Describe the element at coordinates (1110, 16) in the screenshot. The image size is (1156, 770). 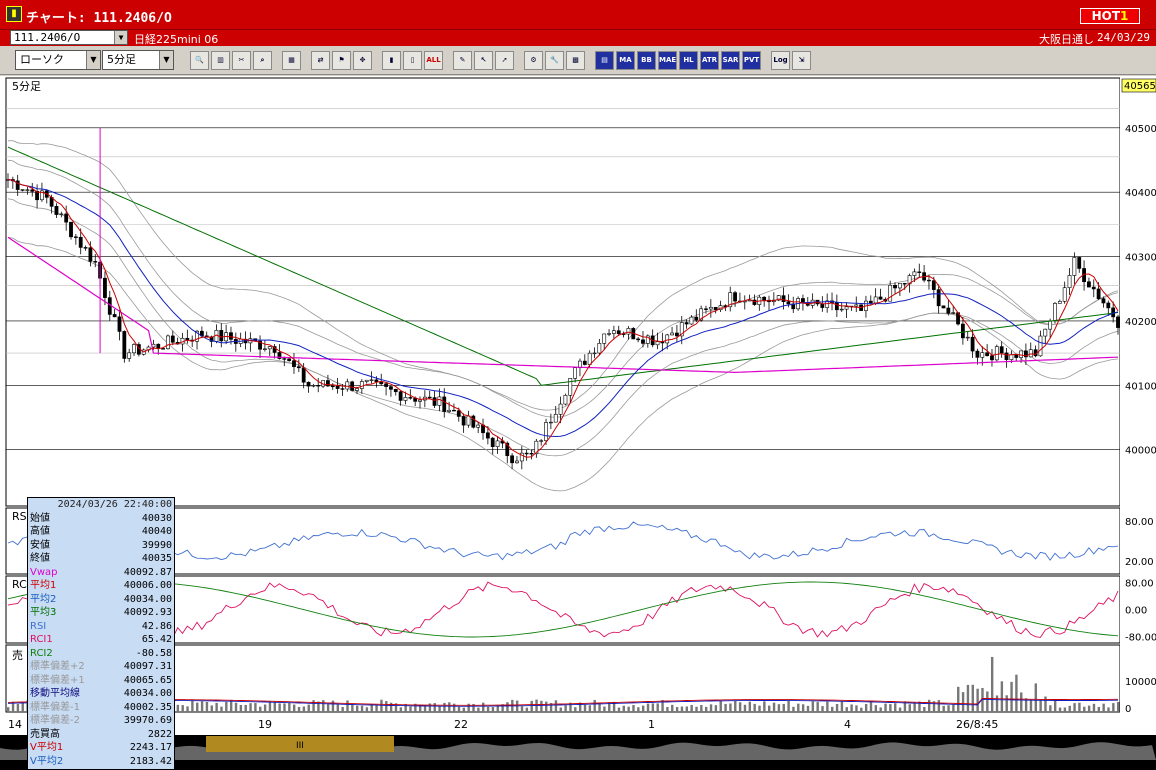
I see `hot-button: HOT1` at that location.